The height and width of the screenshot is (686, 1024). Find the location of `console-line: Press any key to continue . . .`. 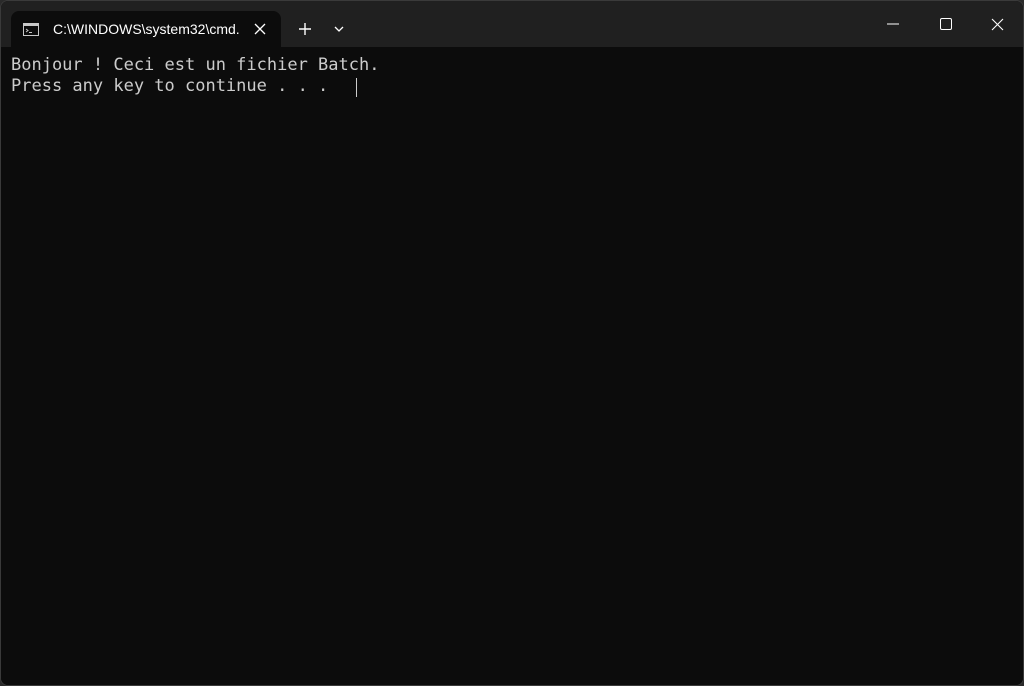

console-line: Press any key to continue . . . is located at coordinates (175, 86).